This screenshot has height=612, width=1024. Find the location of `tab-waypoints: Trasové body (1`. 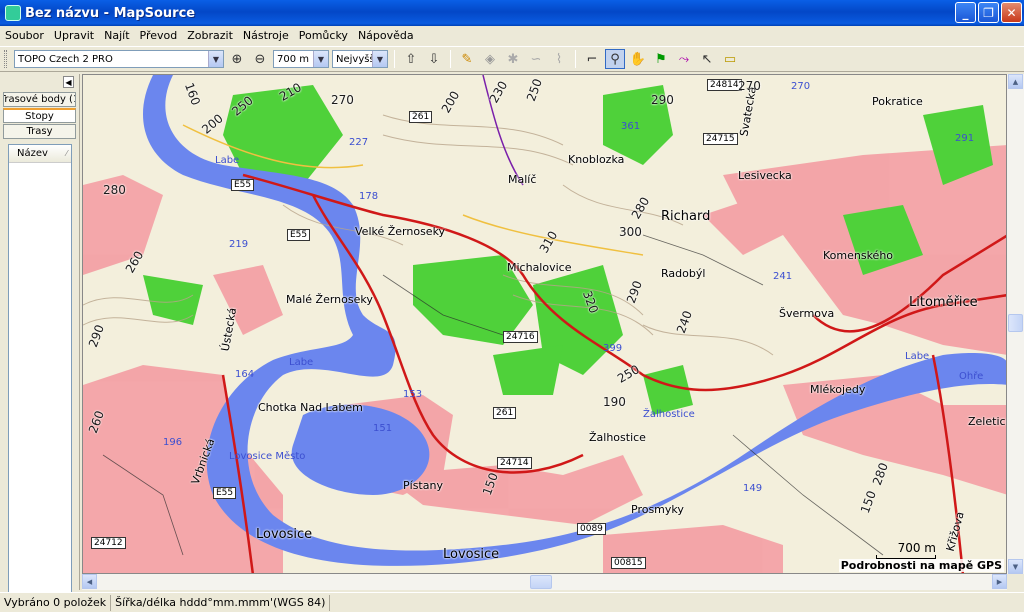

tab-waypoints: Trasové body (1 is located at coordinates (39, 99).